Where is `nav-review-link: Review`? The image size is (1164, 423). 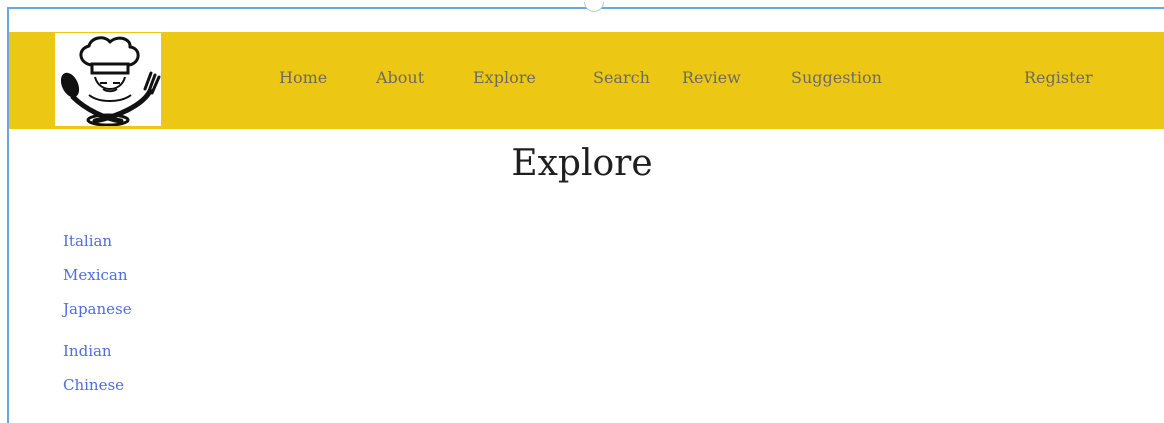 nav-review-link: Review is located at coordinates (711, 77).